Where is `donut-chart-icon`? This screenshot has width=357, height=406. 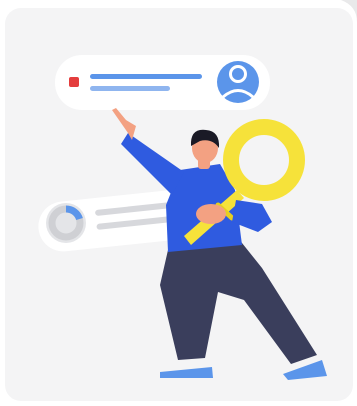 donut-chart-icon is located at coordinates (66, 223).